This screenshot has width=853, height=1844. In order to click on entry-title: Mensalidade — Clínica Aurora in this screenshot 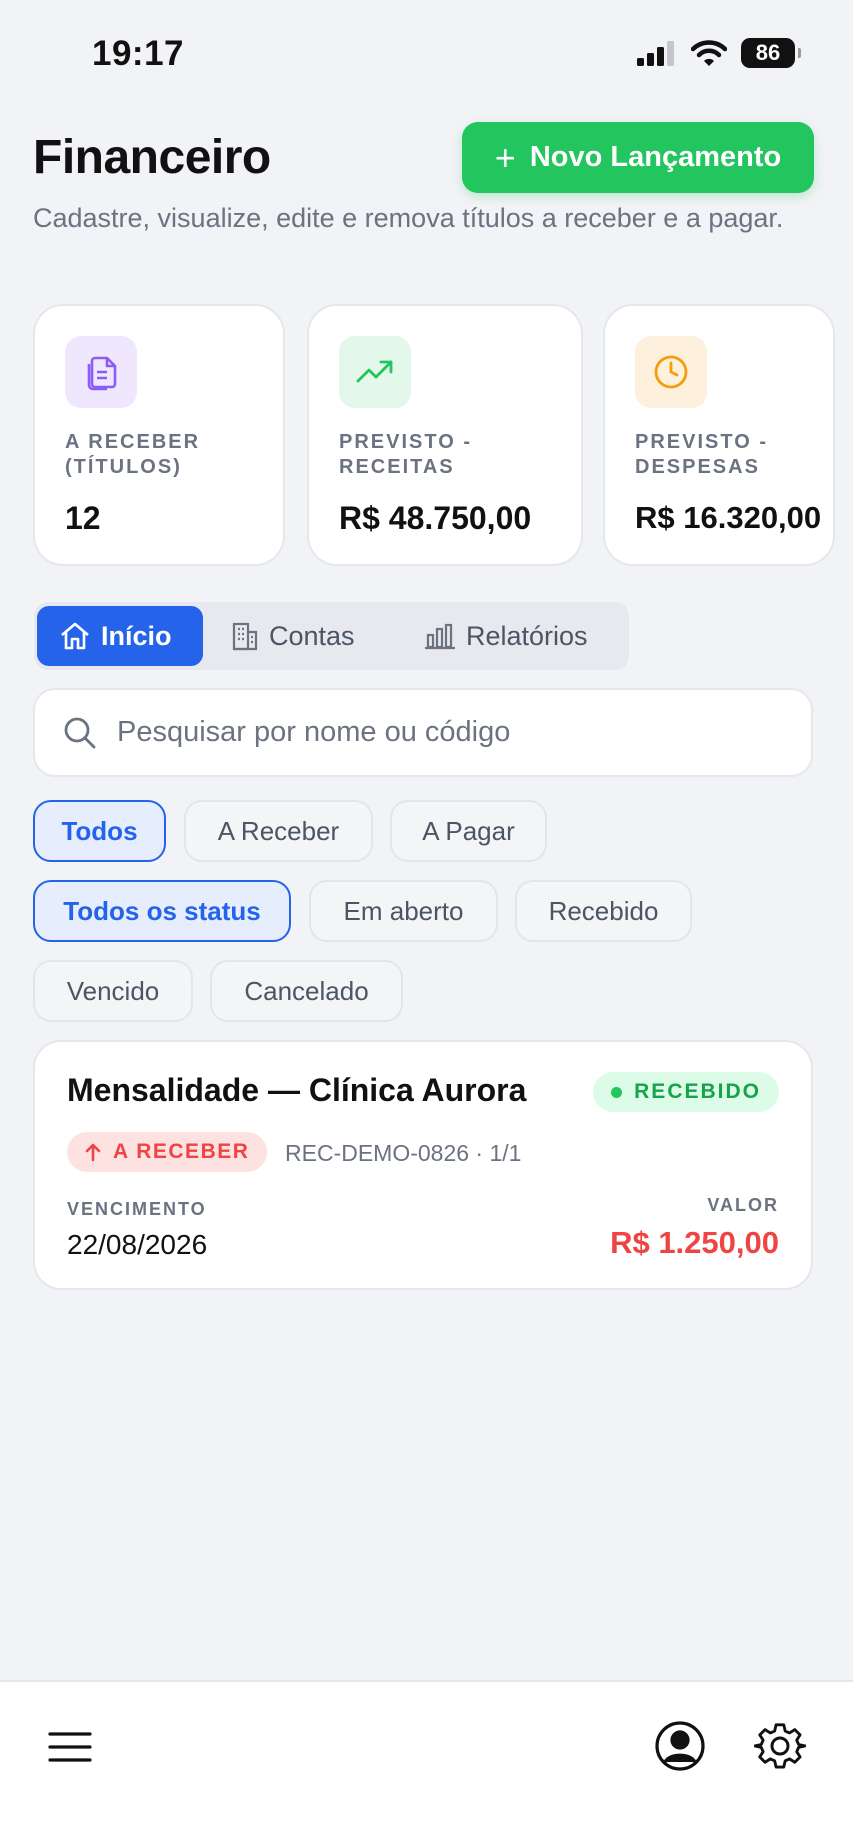, I will do `click(297, 1090)`.